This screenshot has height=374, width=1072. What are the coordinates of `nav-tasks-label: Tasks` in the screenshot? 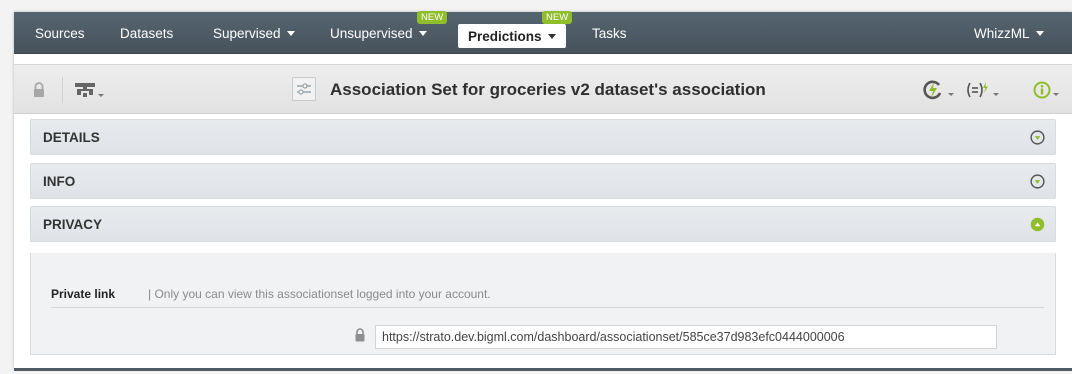 It's located at (609, 33).